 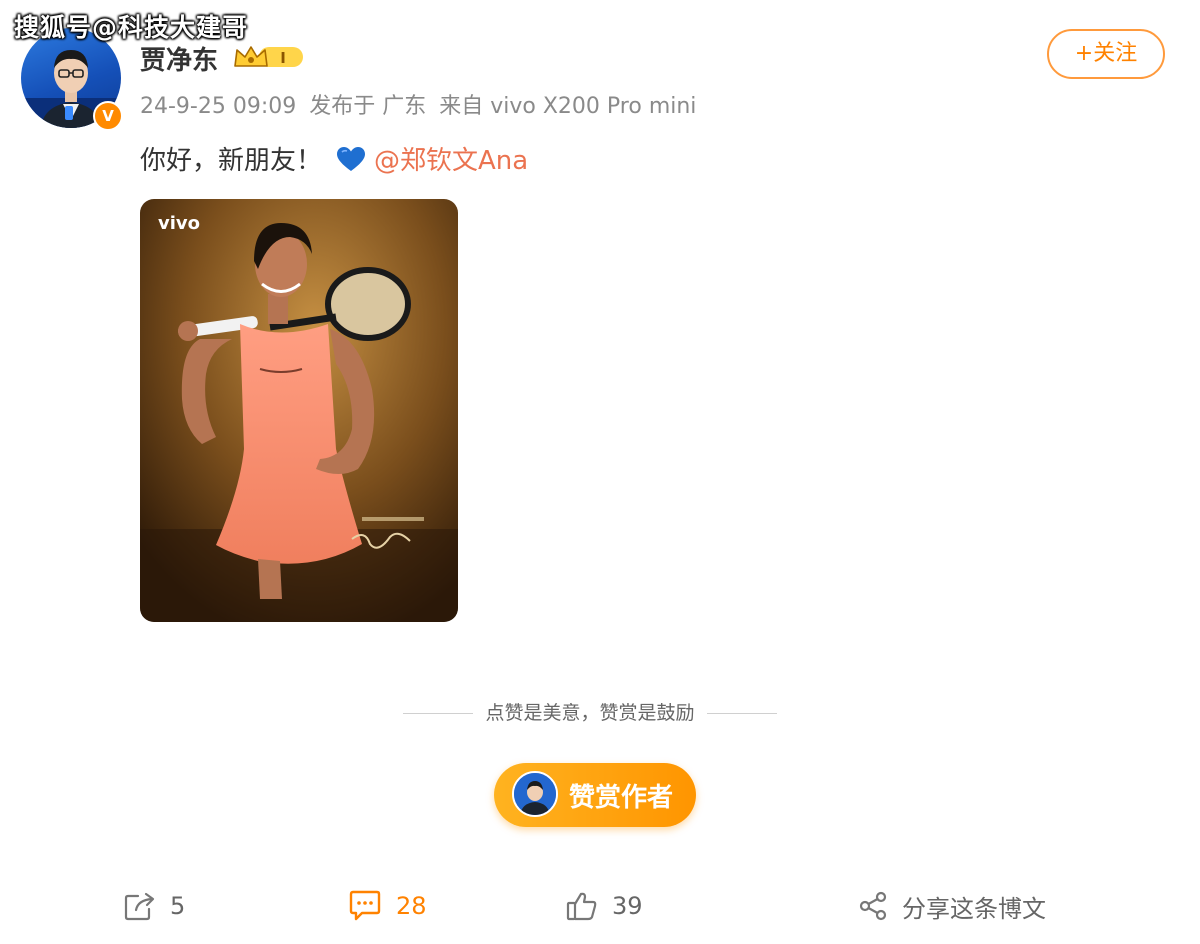 What do you see at coordinates (604, 906) in the screenshot?
I see `like-button: 39` at bounding box center [604, 906].